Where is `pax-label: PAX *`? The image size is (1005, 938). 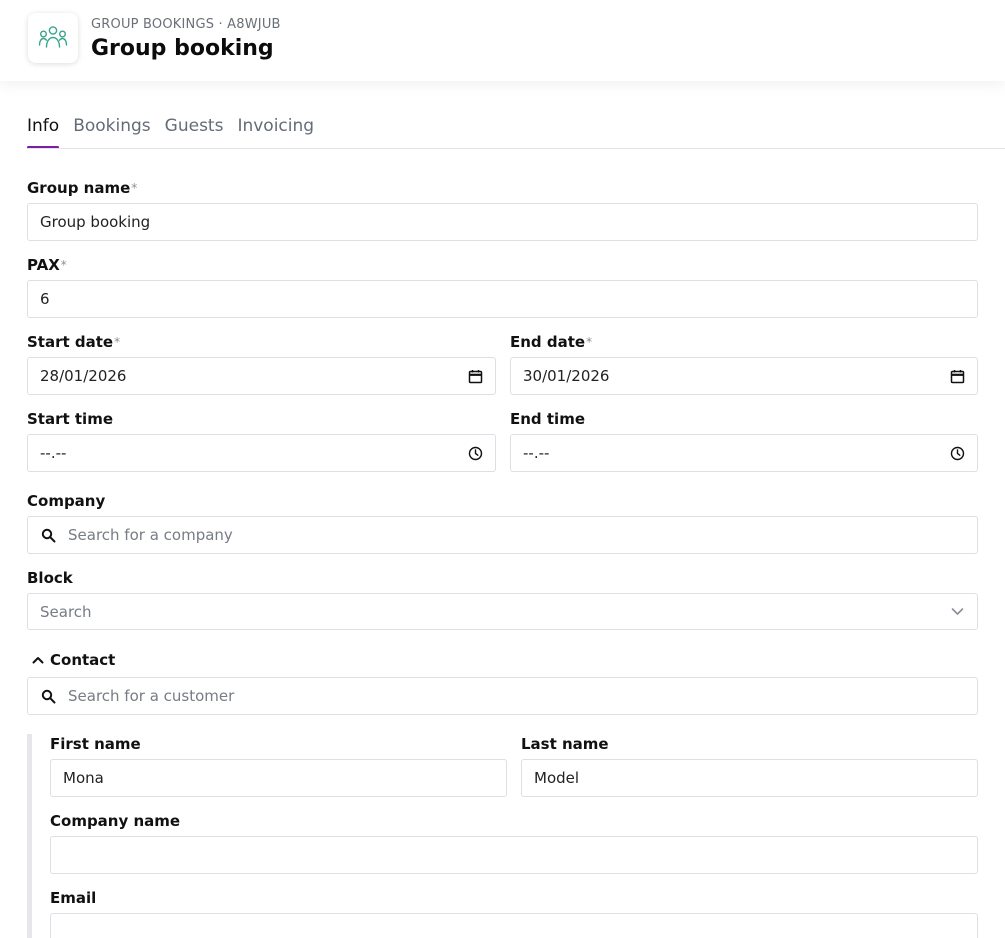 pax-label: PAX * is located at coordinates (47, 265).